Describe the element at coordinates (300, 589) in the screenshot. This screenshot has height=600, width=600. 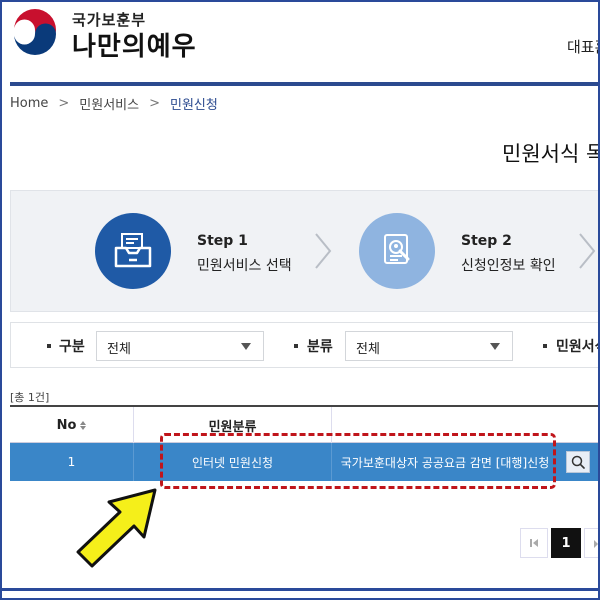
I see `bottom-divider` at that location.